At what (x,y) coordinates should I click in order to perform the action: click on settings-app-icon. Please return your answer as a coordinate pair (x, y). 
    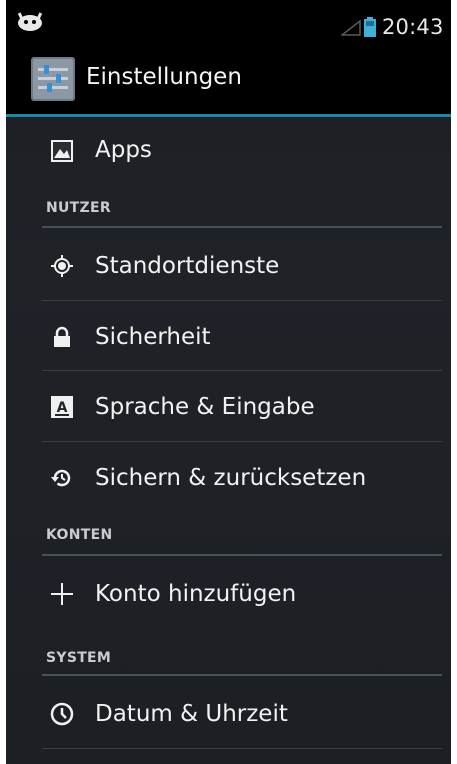
    Looking at the image, I should click on (53, 79).